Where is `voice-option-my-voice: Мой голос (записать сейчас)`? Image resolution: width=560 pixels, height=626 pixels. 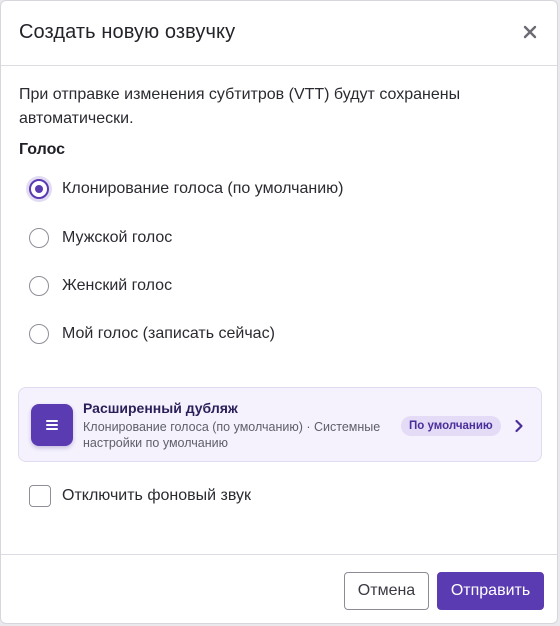 voice-option-my-voice: Мой голос (записать сейчас) is located at coordinates (152, 334).